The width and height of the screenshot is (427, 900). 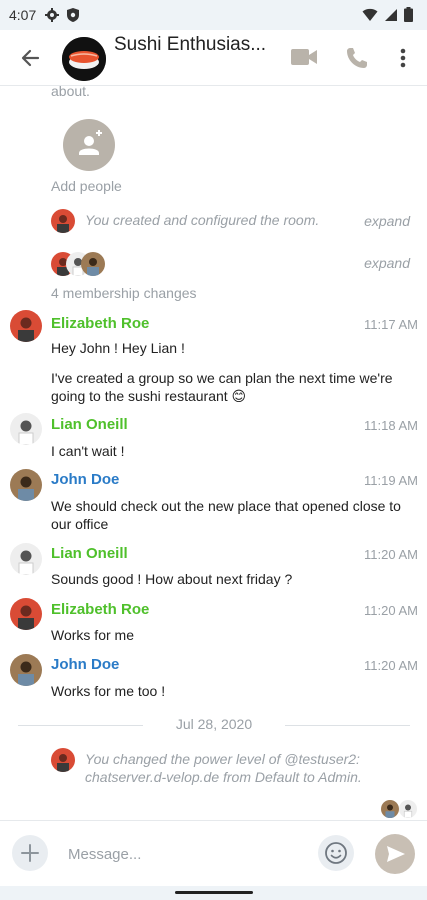 I want to click on attachment-button, so click(x=30, y=853).